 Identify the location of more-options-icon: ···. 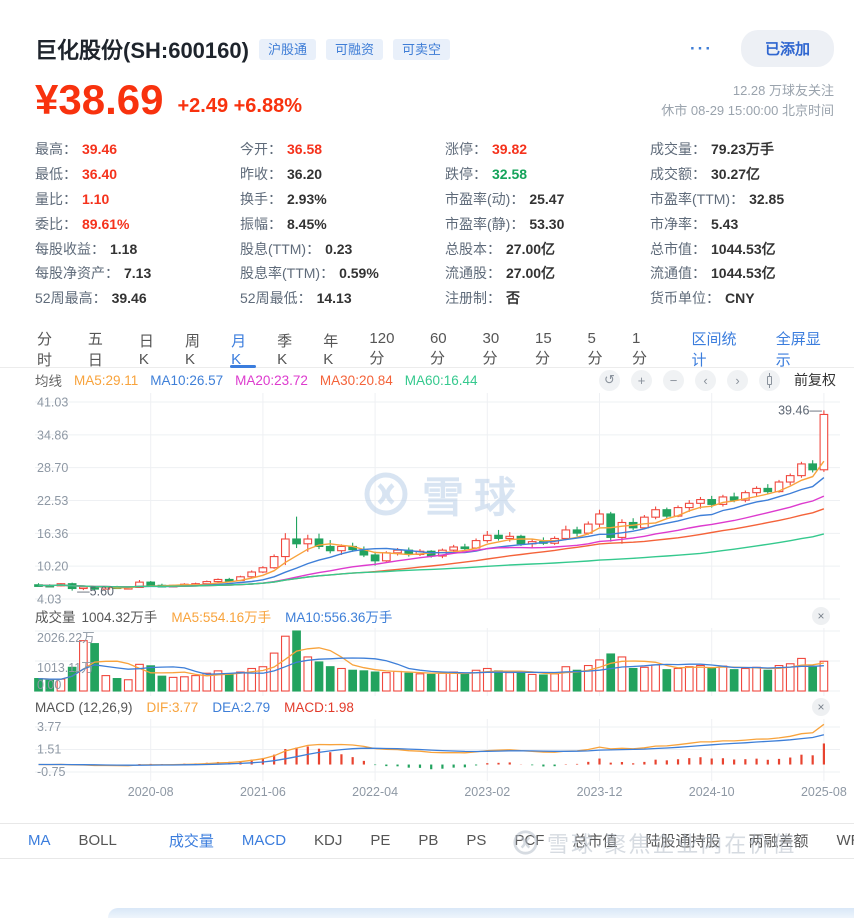
(701, 49).